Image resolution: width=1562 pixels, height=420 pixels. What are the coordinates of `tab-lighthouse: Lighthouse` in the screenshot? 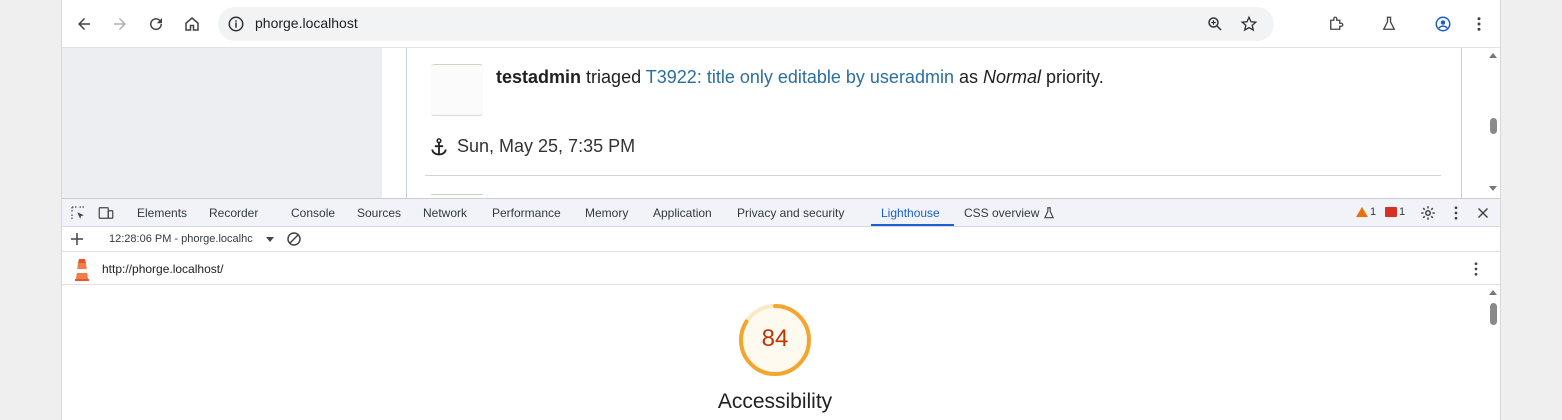 It's located at (910, 213).